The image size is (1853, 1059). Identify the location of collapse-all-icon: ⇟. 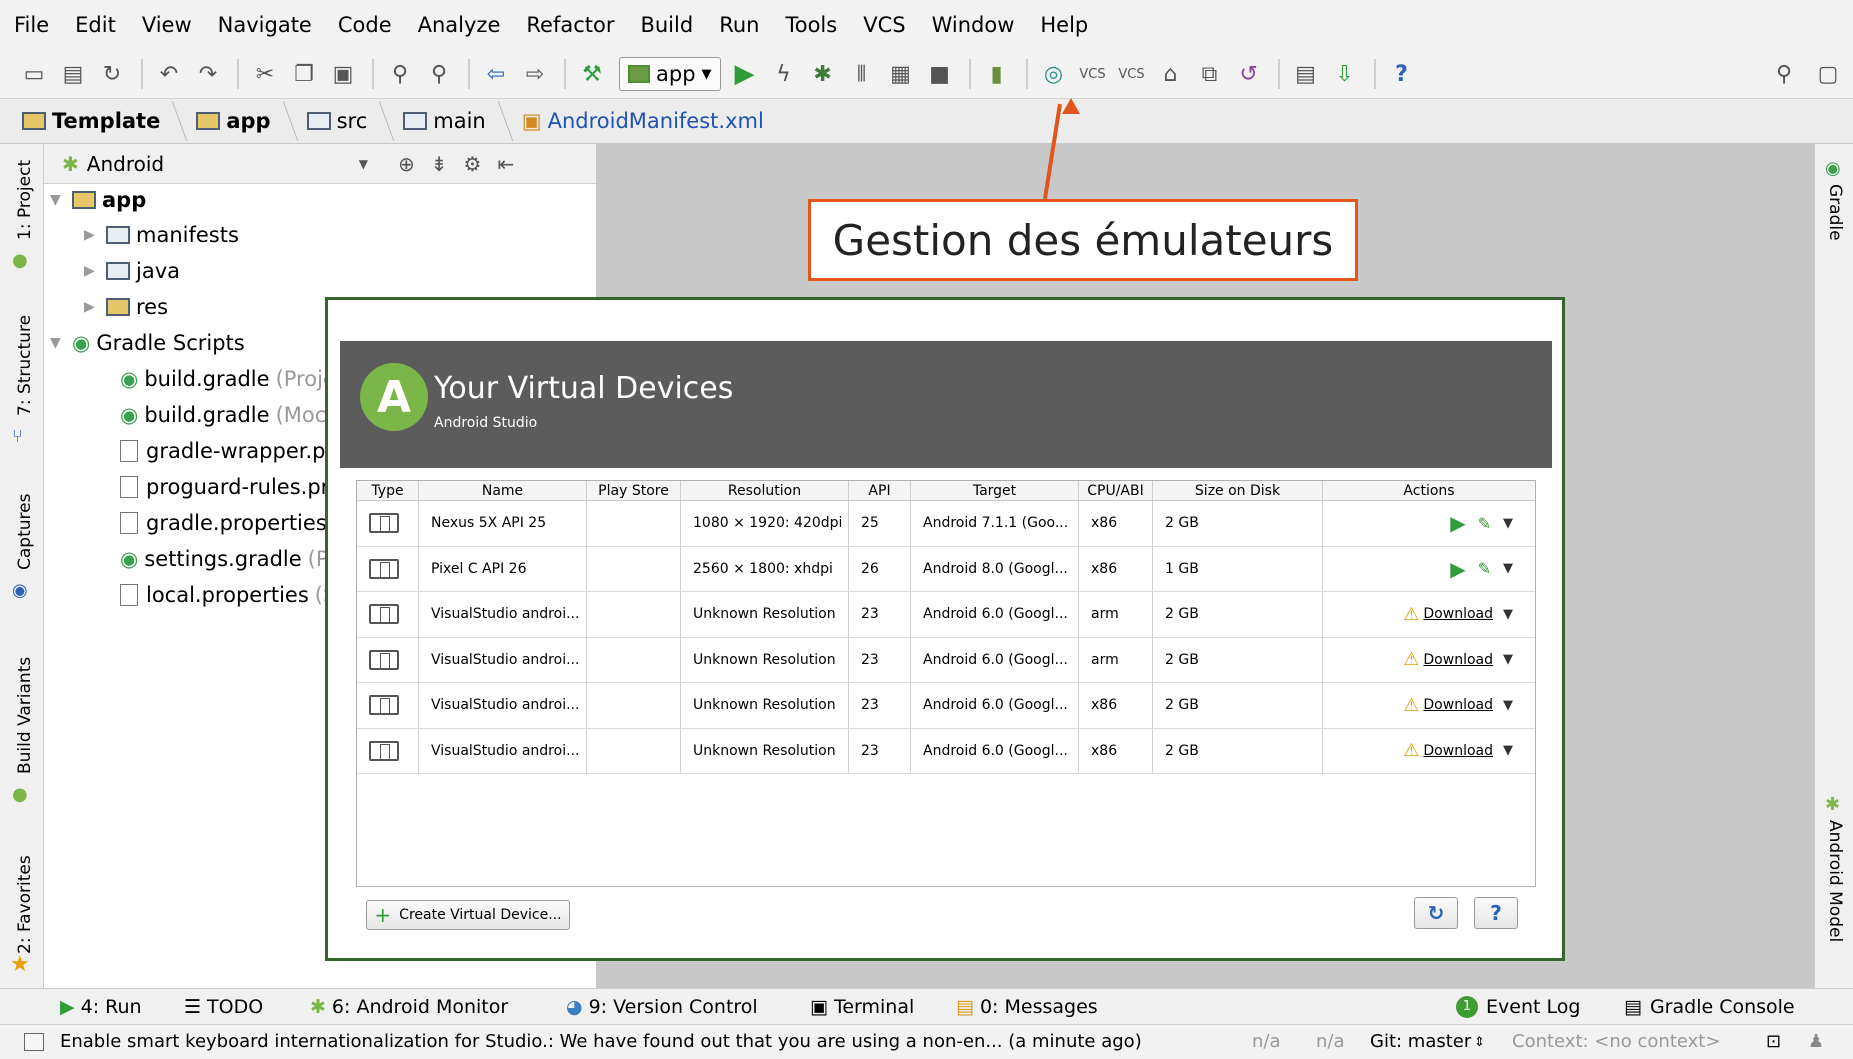
(439, 164).